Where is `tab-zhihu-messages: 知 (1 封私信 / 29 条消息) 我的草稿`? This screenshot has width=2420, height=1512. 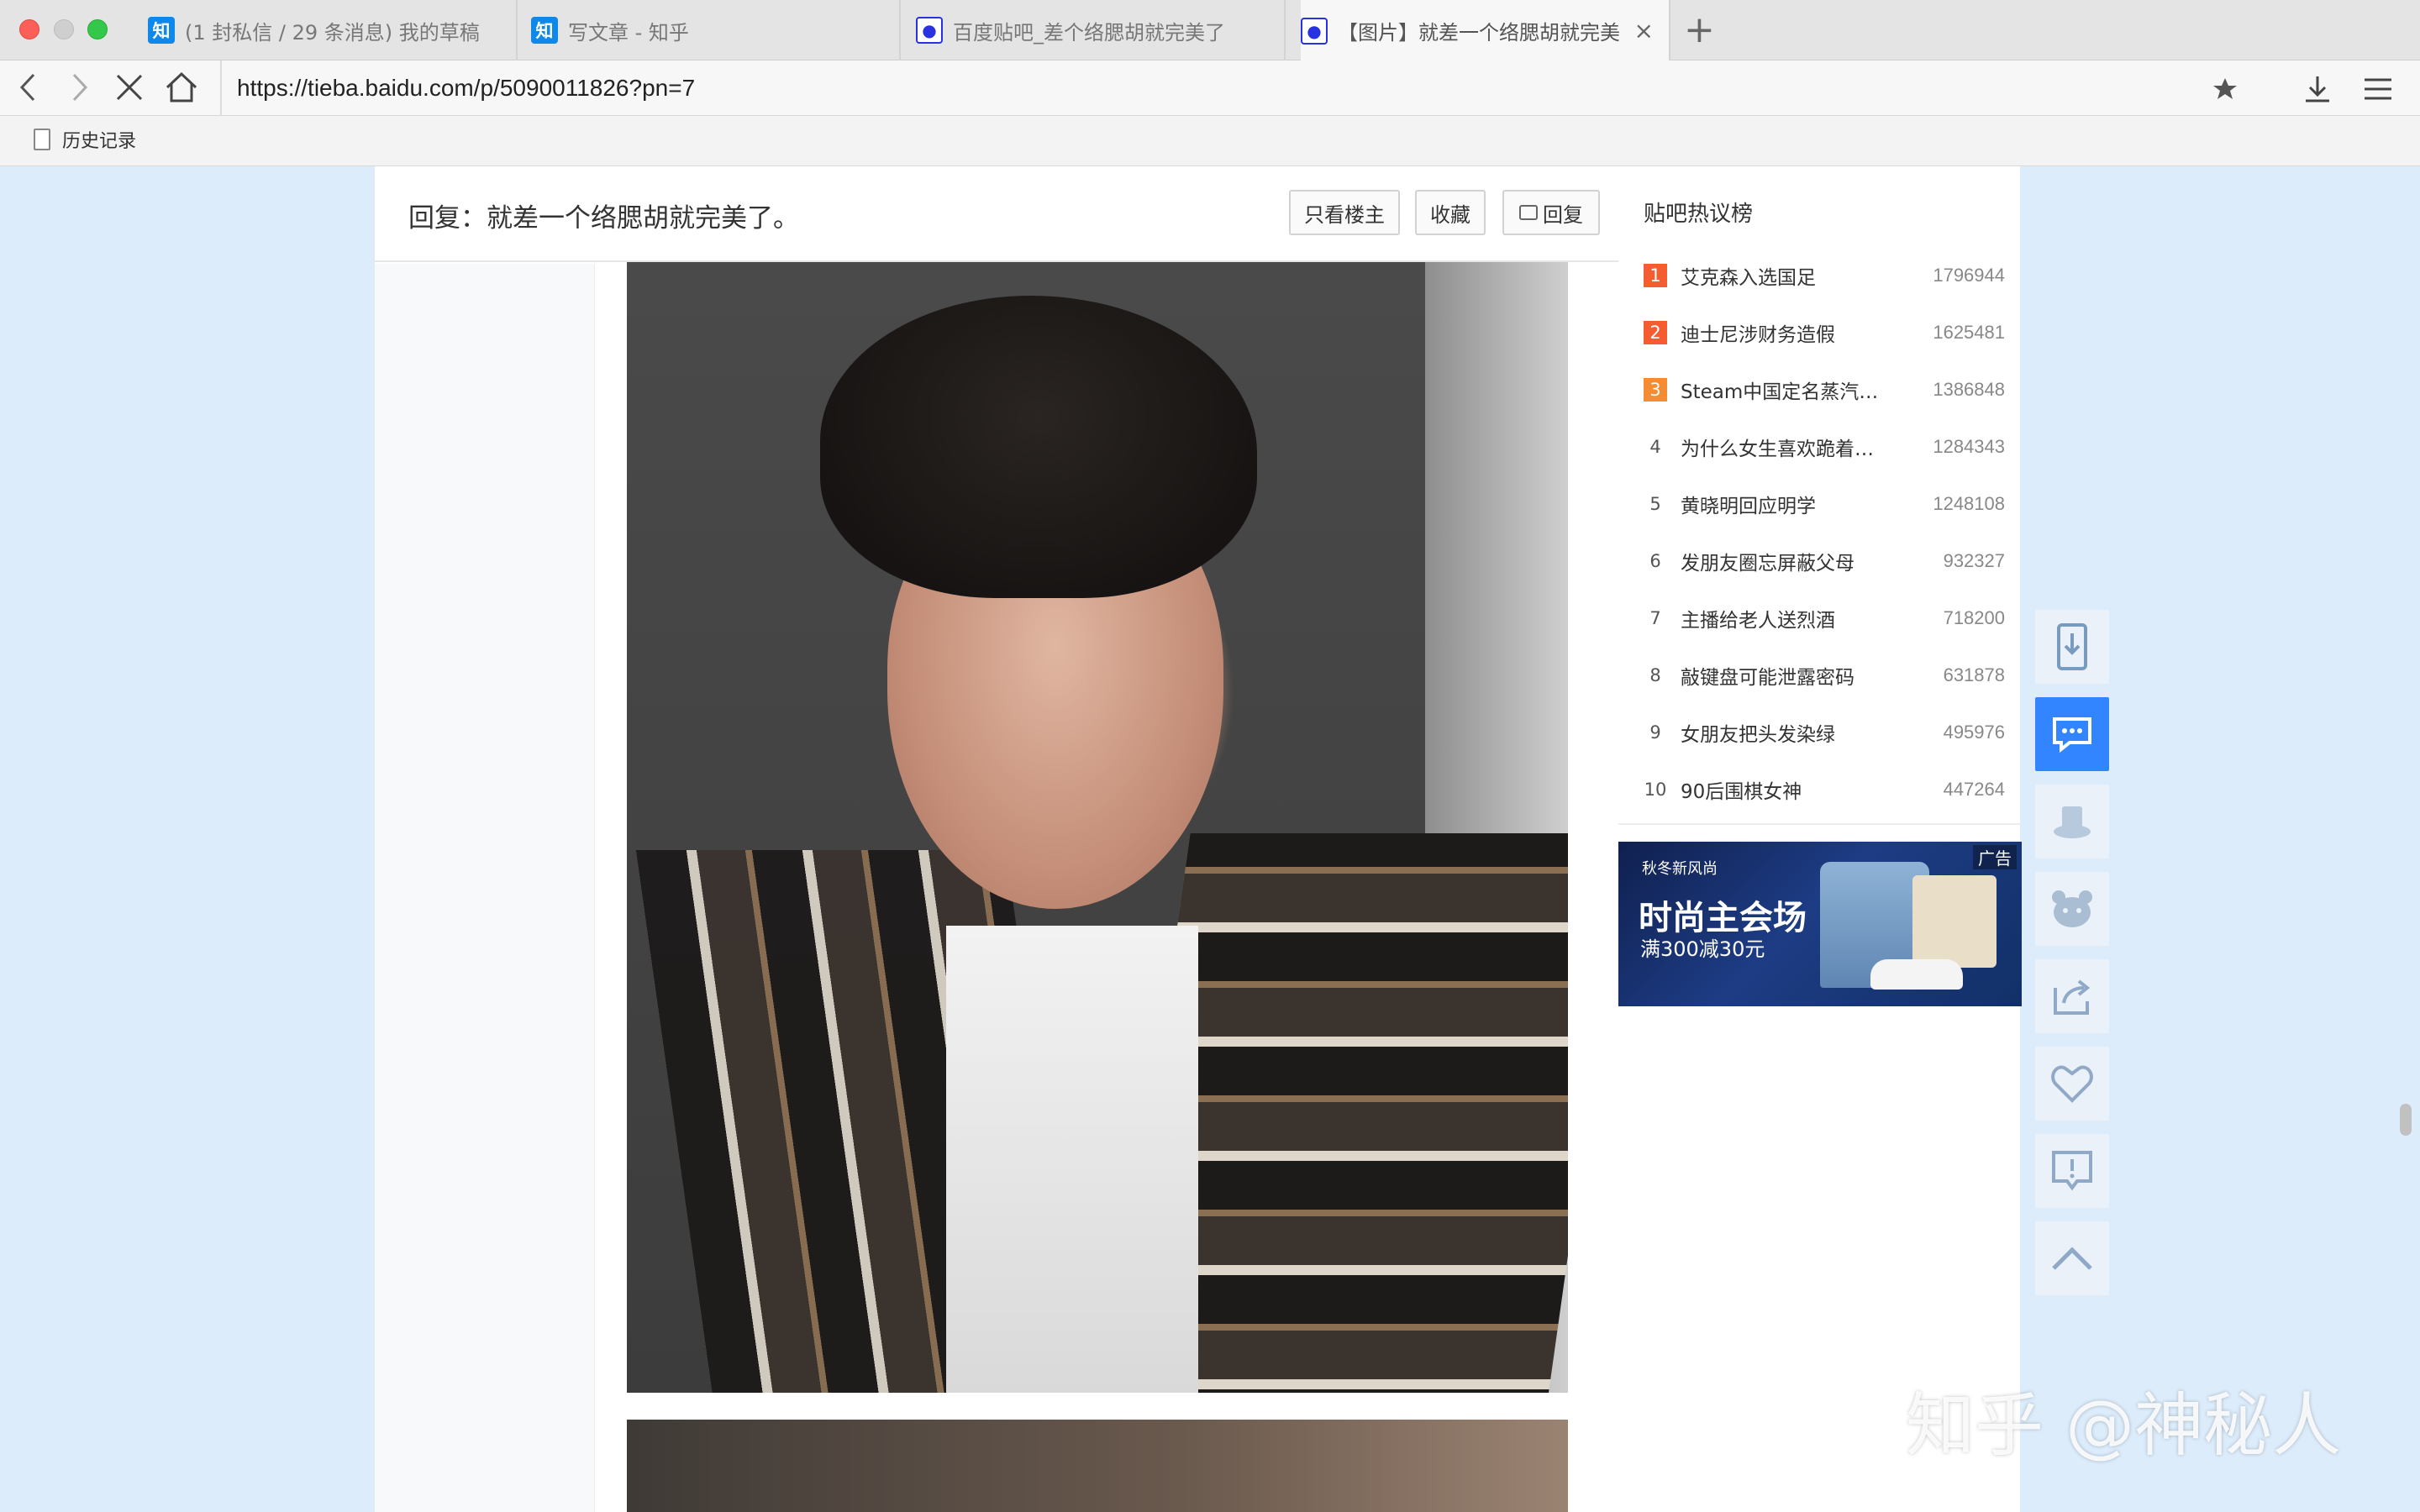 tab-zhihu-messages: 知 (1 封私信 / 29 条消息) 我的草稿 is located at coordinates (333, 30).